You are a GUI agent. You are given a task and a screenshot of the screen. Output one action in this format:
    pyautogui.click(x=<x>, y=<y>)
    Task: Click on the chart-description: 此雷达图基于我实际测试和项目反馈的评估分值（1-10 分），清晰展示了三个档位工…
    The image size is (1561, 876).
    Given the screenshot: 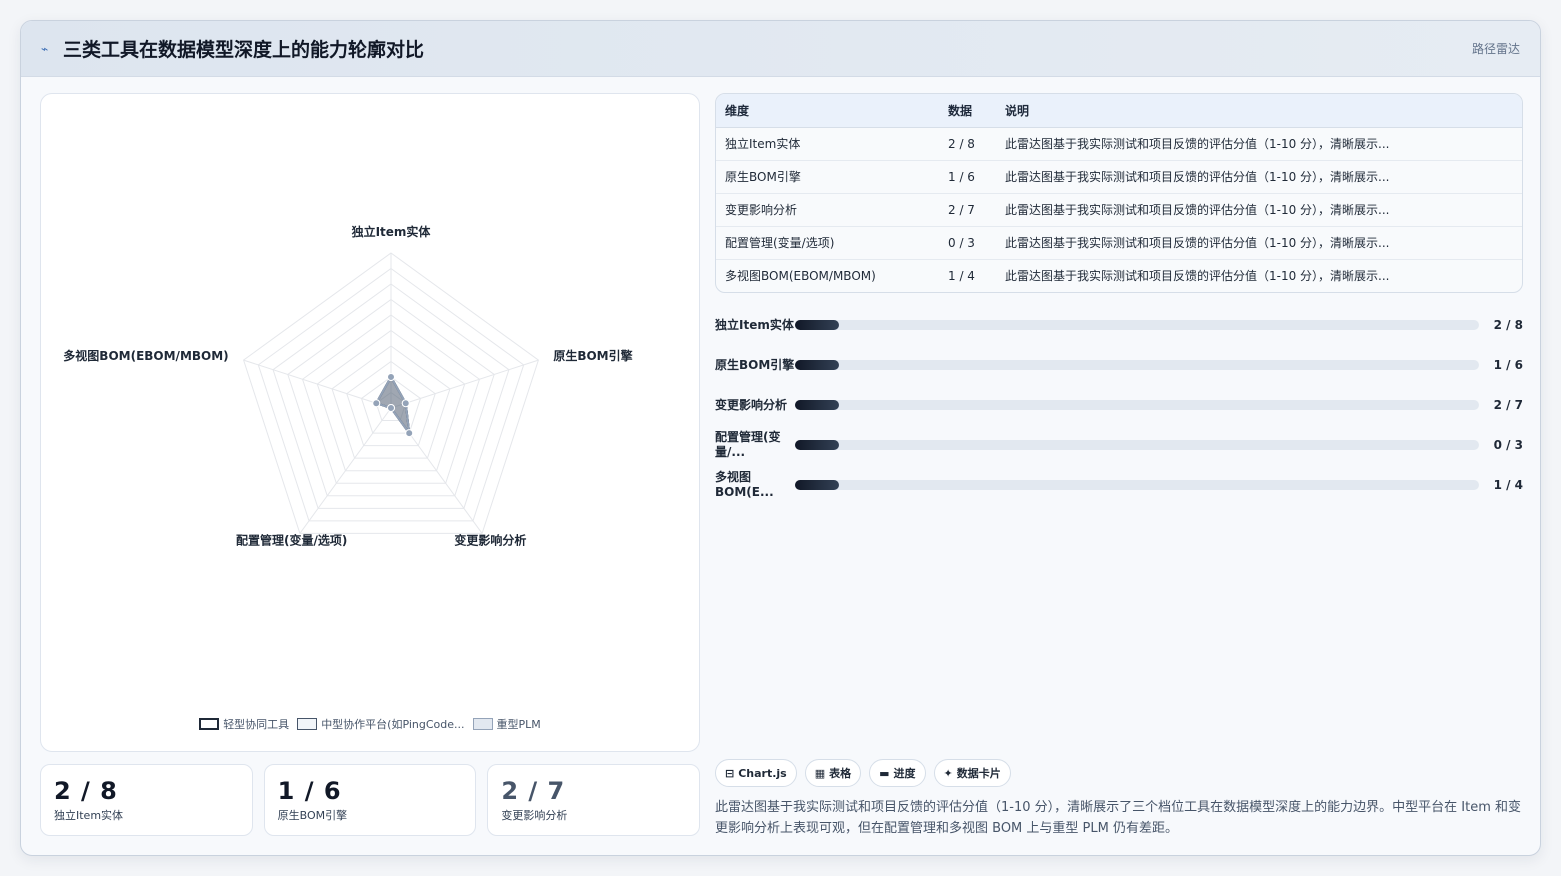 What is the action you would take?
    pyautogui.click(x=1118, y=818)
    